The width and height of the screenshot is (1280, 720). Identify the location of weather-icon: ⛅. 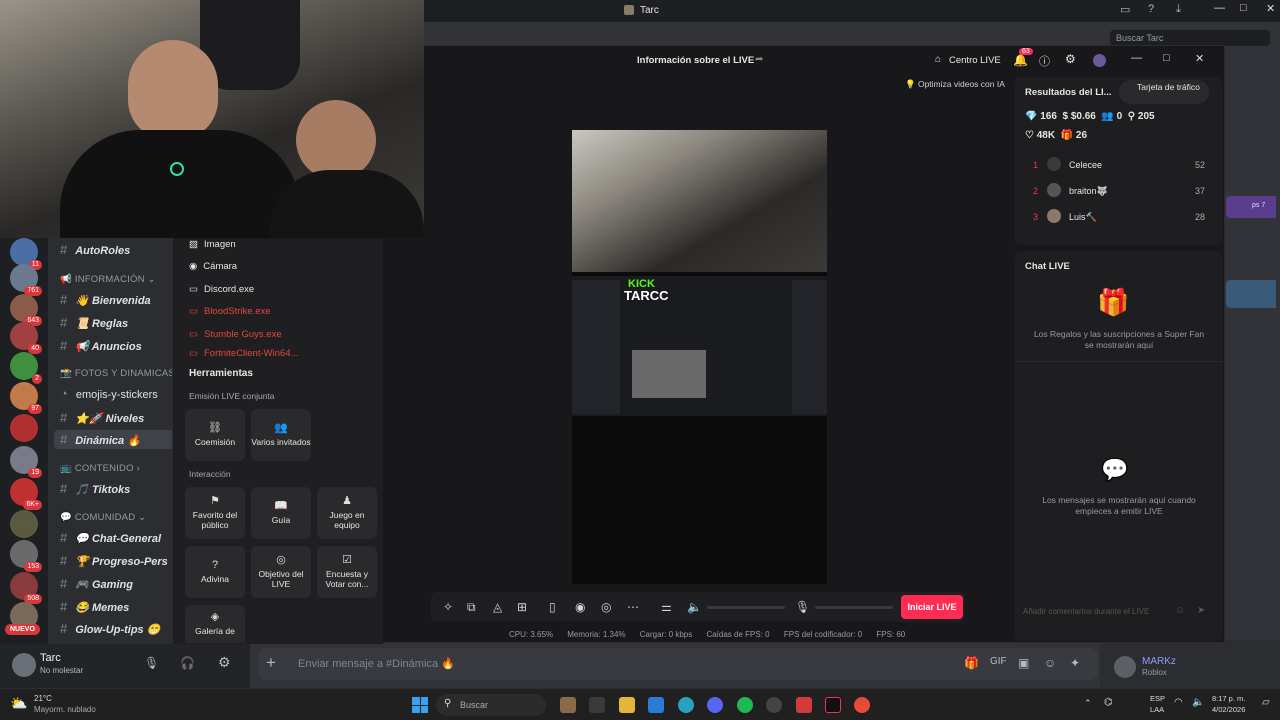
(18, 703).